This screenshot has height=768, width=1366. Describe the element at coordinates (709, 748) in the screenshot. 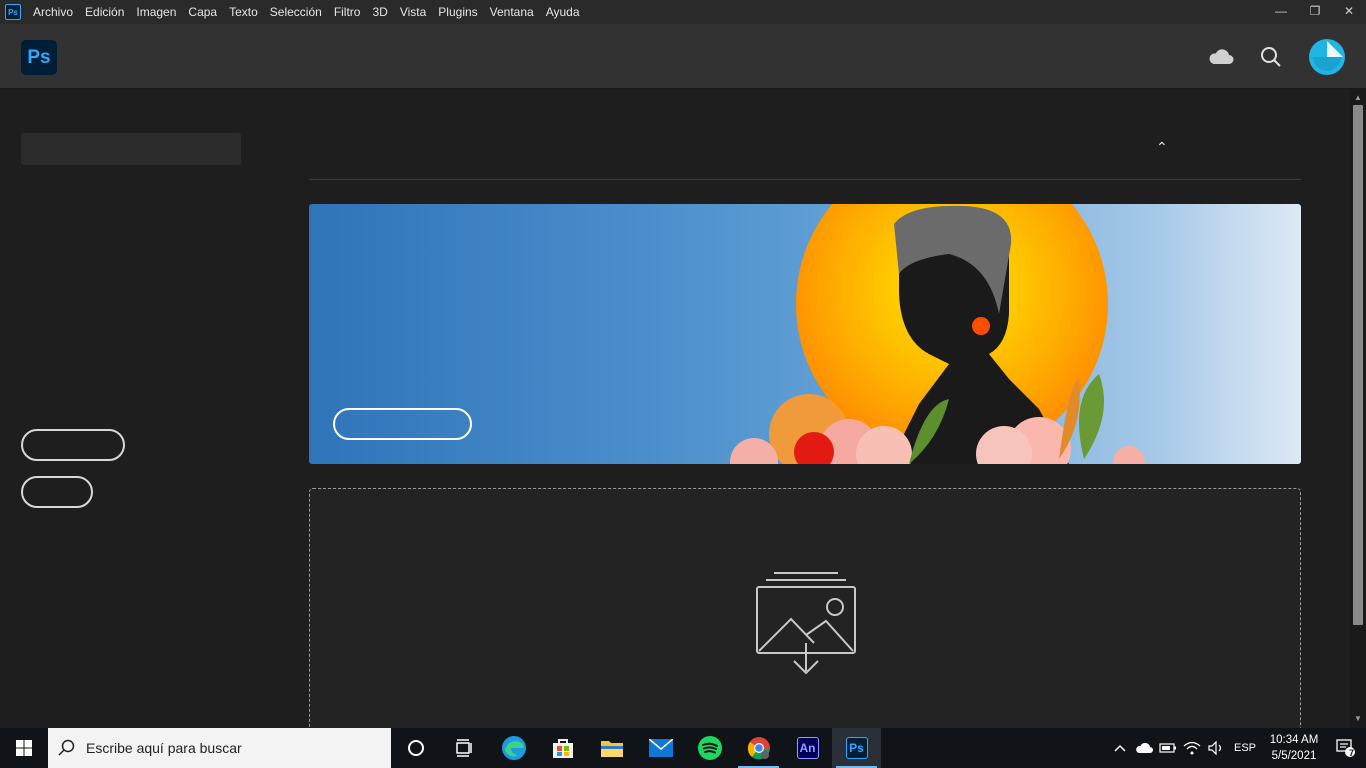

I see `spotify-icon` at that location.